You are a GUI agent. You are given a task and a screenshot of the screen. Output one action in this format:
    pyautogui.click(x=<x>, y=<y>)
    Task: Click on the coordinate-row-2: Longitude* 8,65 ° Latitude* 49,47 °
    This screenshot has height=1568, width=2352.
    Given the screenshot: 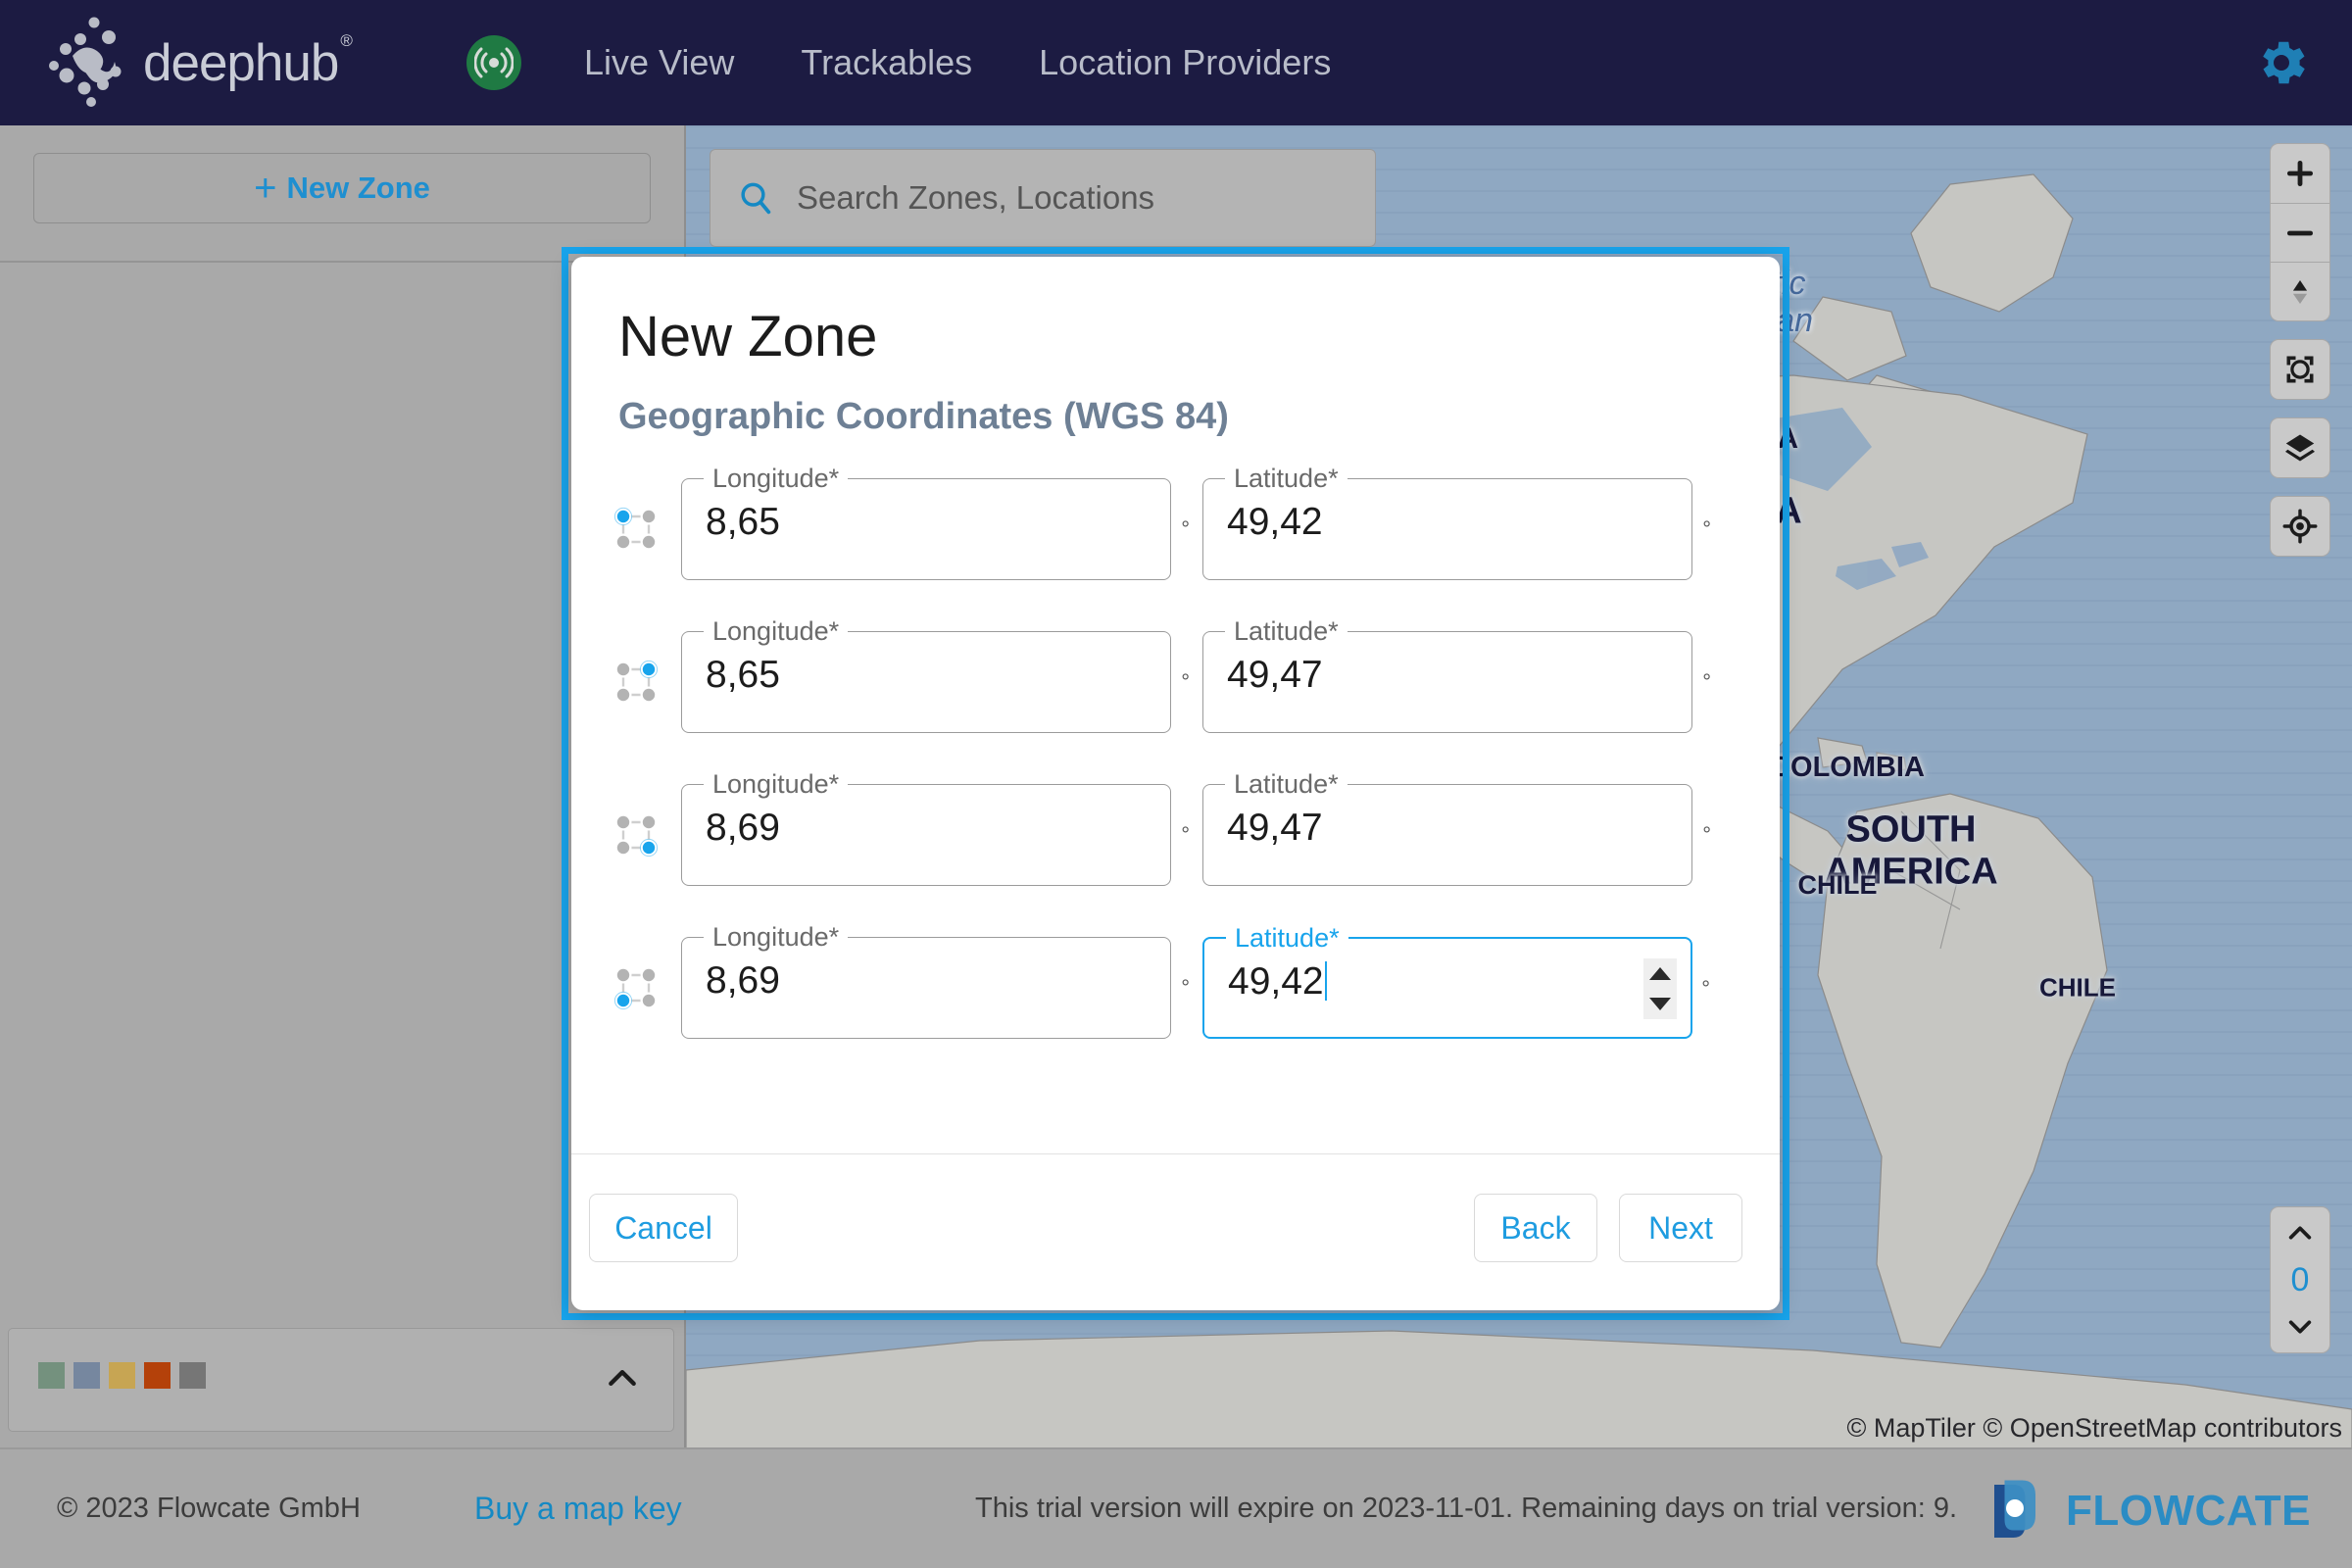 What is the action you would take?
    pyautogui.click(x=1179, y=682)
    